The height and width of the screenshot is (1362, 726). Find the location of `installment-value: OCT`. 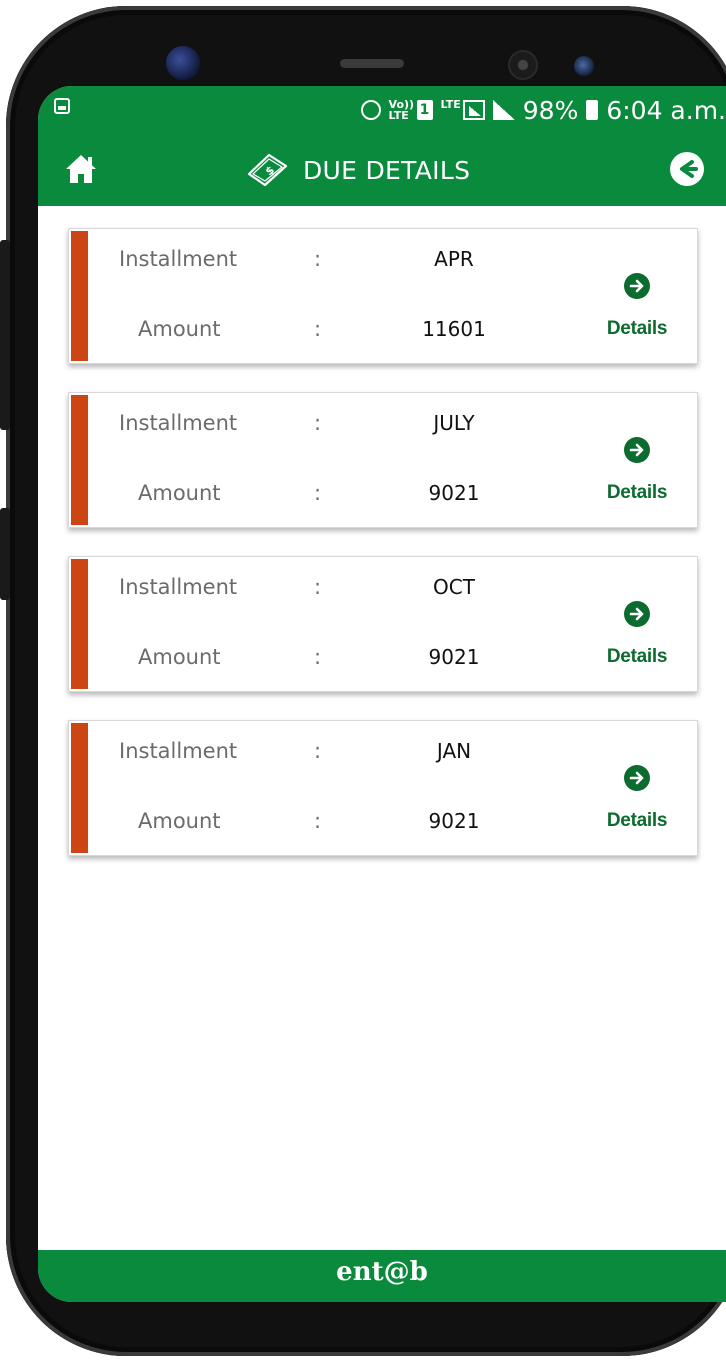

installment-value: OCT is located at coordinates (454, 587).